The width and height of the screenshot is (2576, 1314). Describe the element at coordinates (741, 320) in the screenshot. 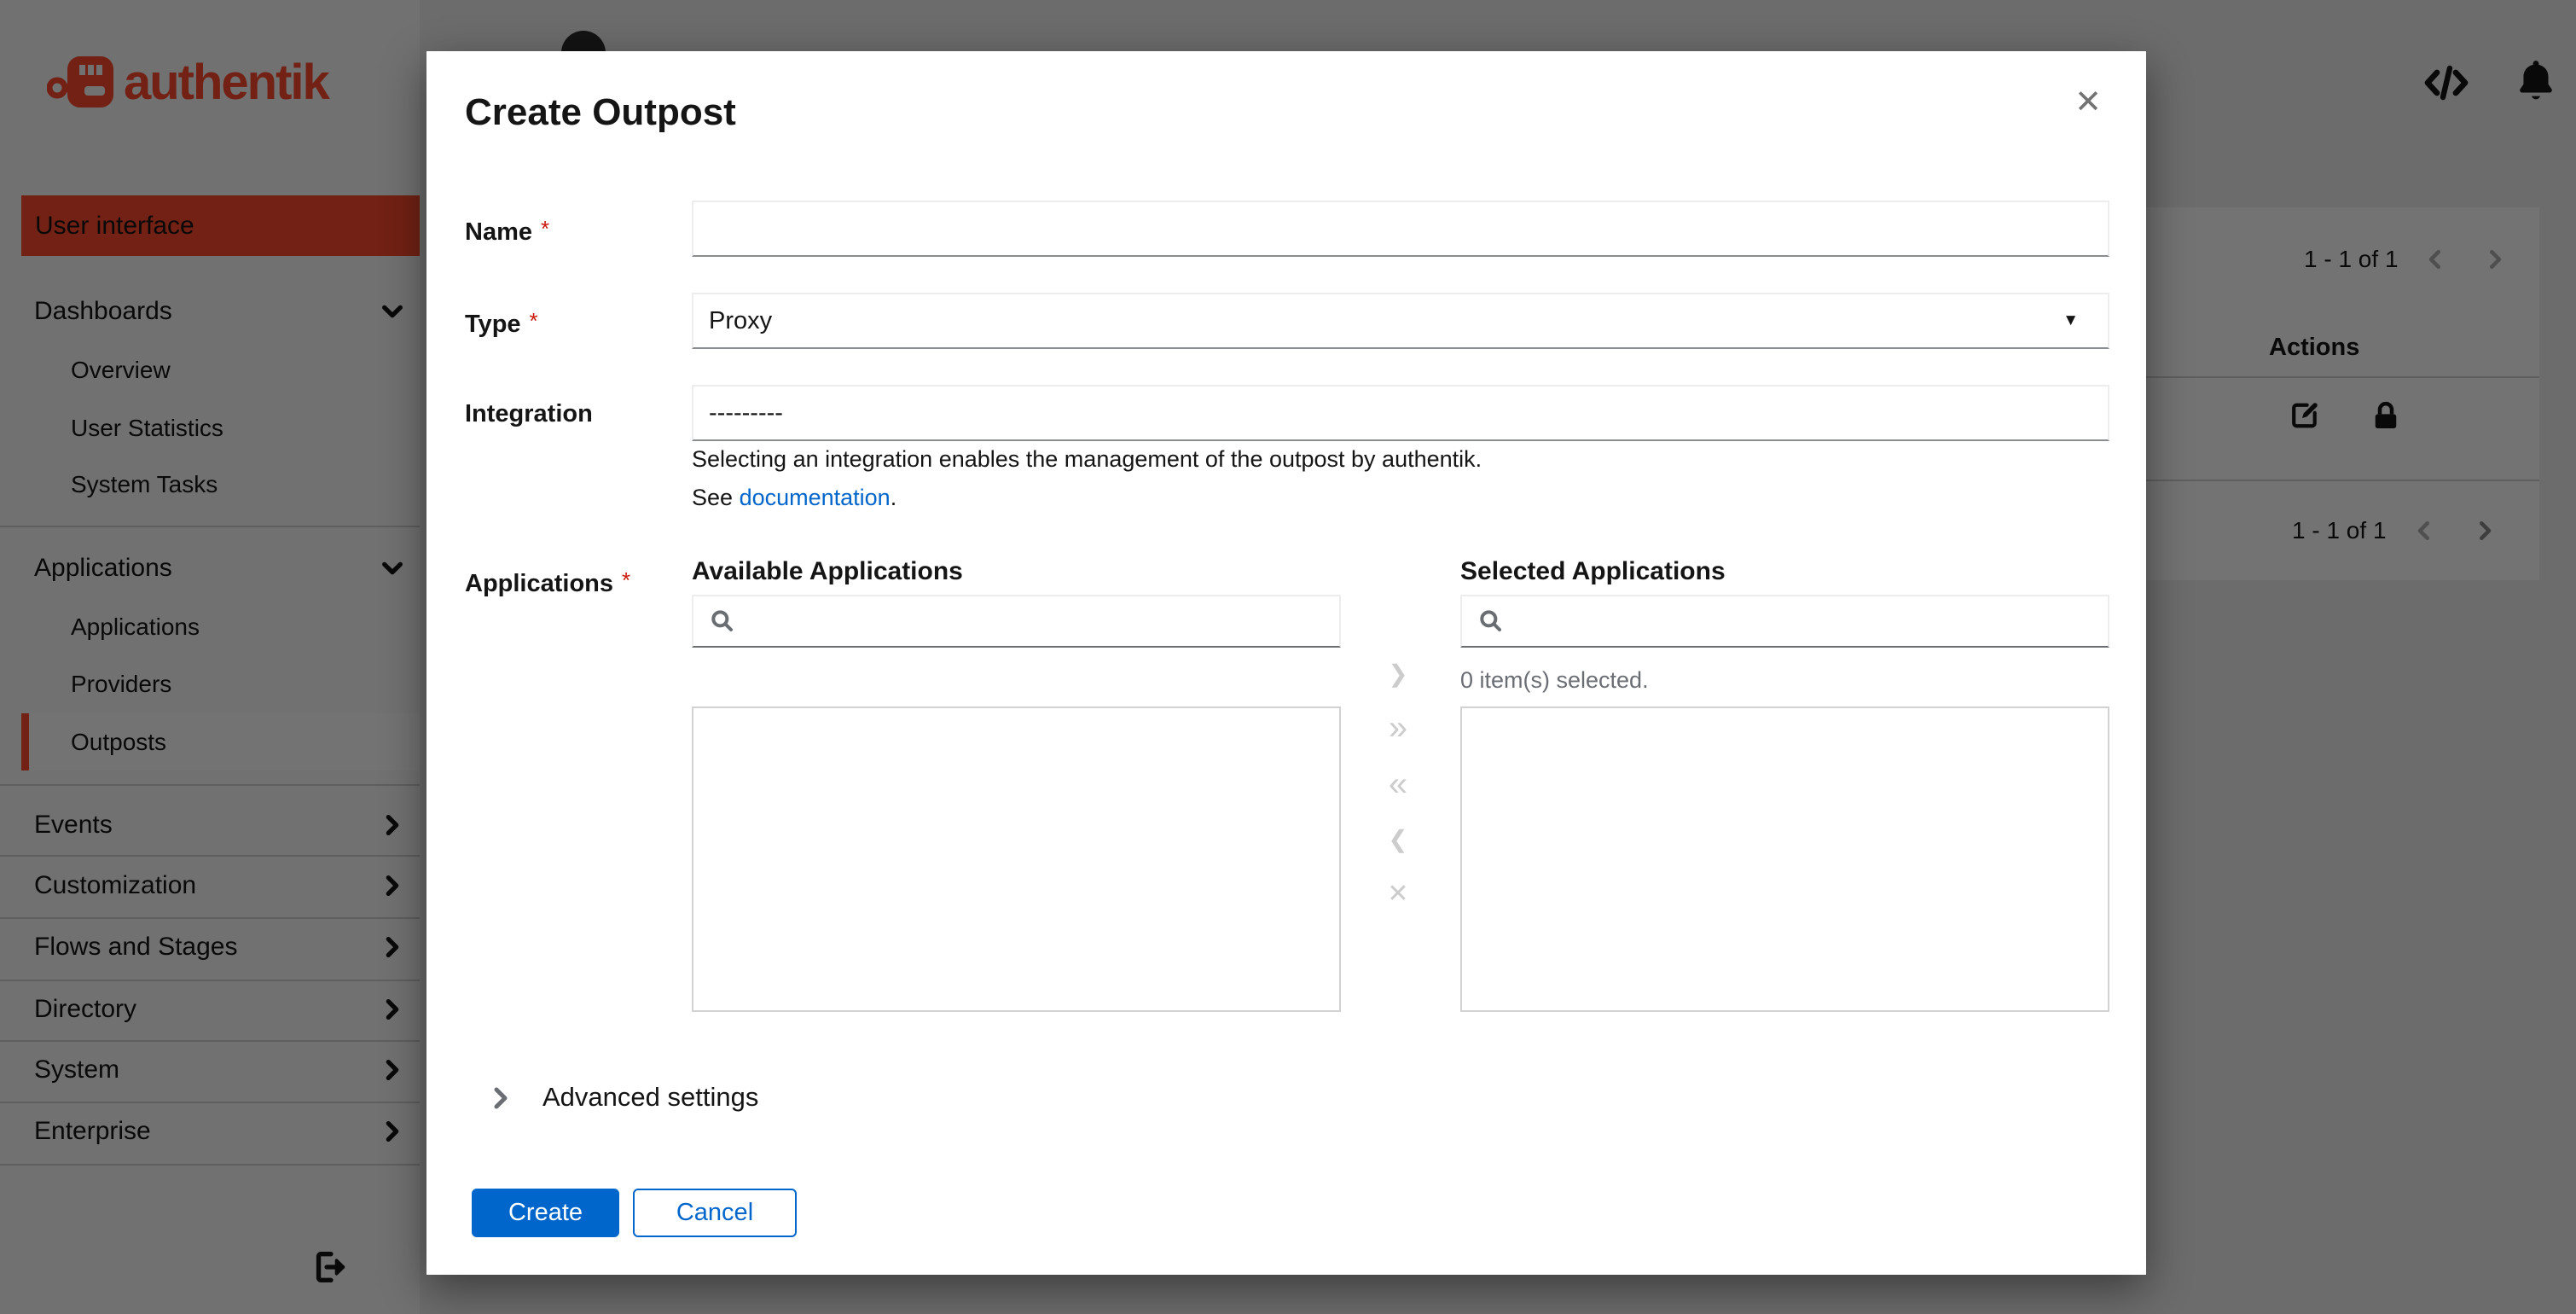

I see `type-select-value: Proxy` at that location.